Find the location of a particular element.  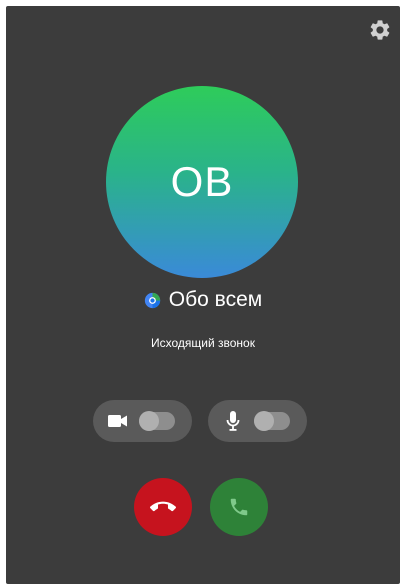

microphone-toggle is located at coordinates (257, 421).